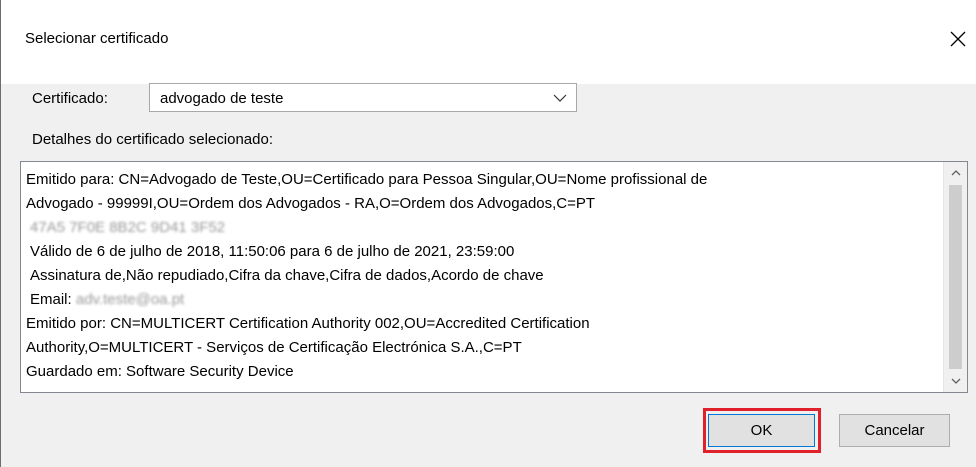 Image resolution: width=976 pixels, height=467 pixels. What do you see at coordinates (363, 97) in the screenshot?
I see `certificate-select: advogado de teste` at bounding box center [363, 97].